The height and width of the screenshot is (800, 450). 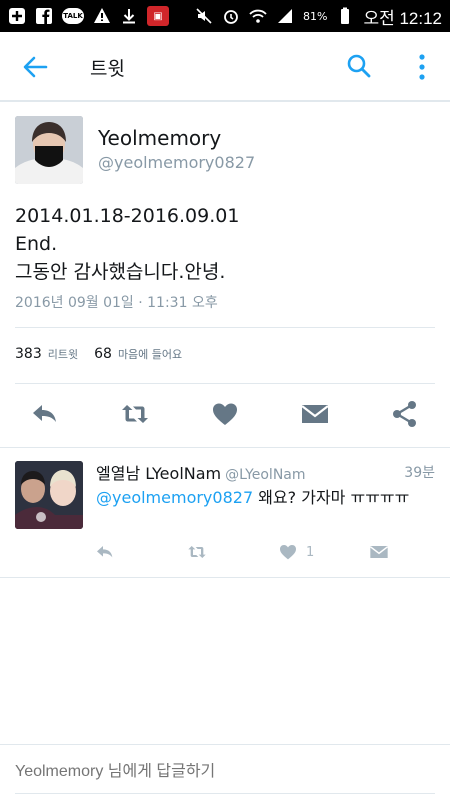 What do you see at coordinates (73, 16) in the screenshot?
I see `kakaotalk-icon: TALK` at bounding box center [73, 16].